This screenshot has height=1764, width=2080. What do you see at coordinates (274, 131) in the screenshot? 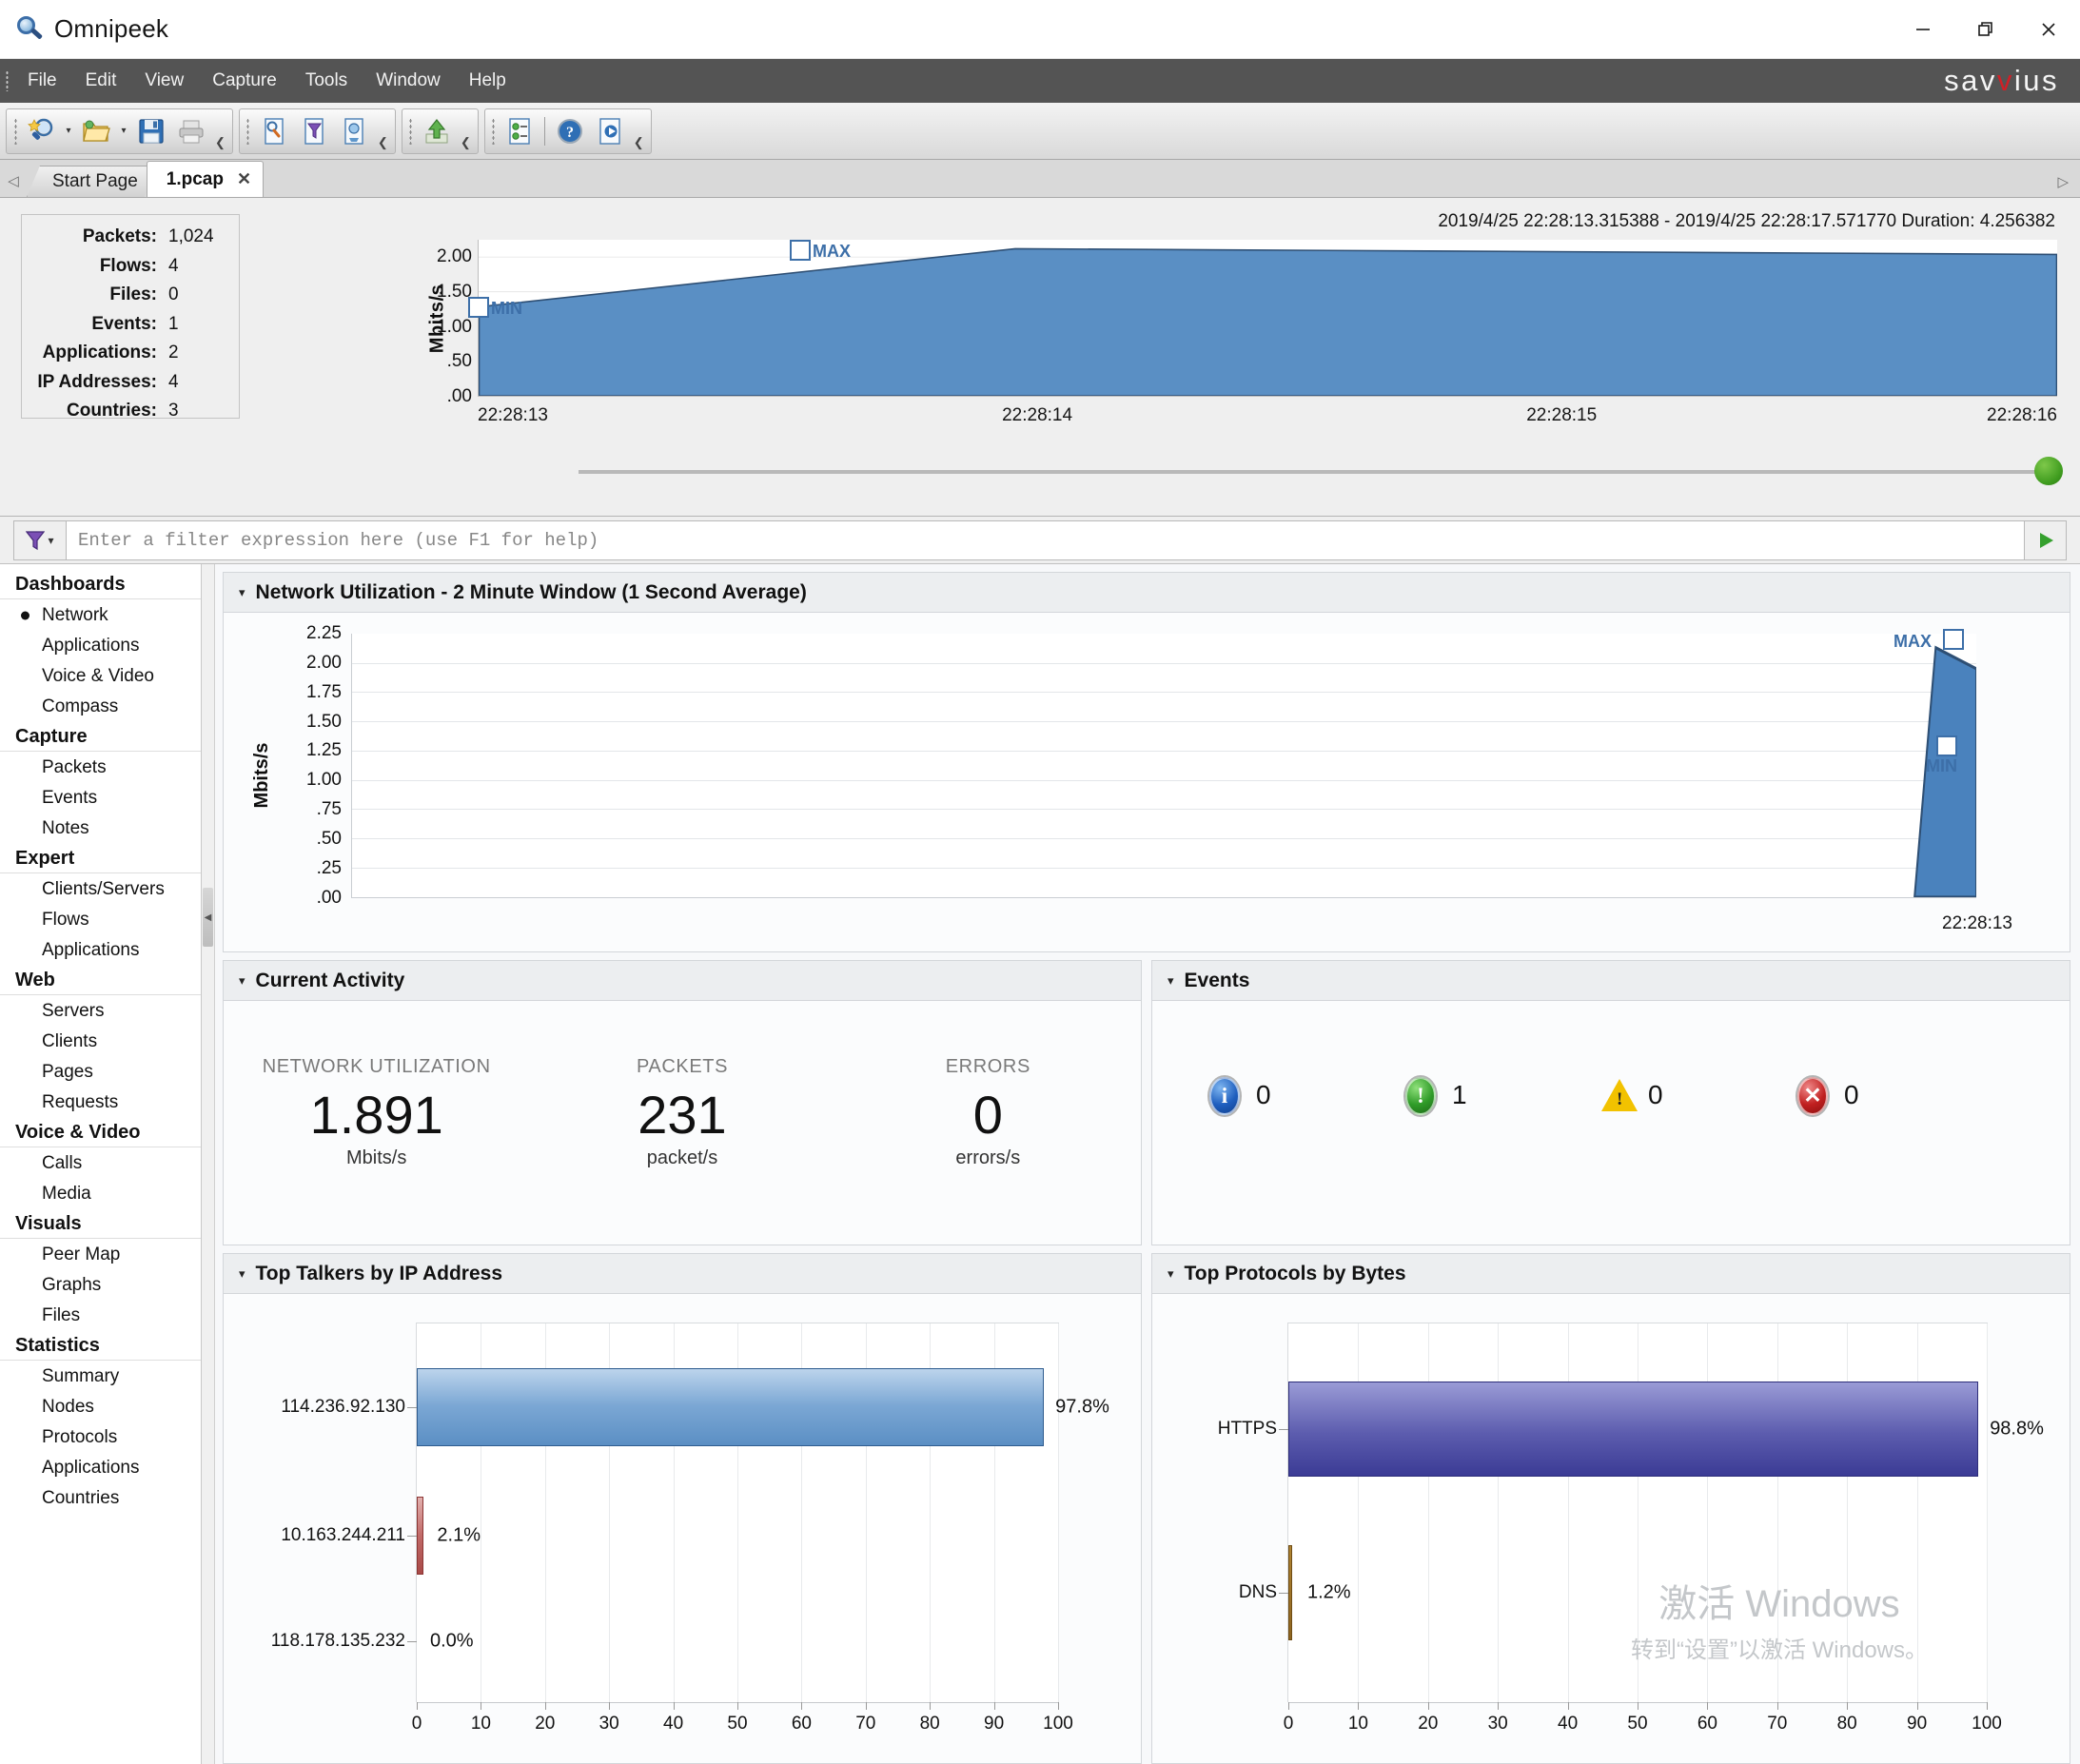
I see `packet-decode-icon` at bounding box center [274, 131].